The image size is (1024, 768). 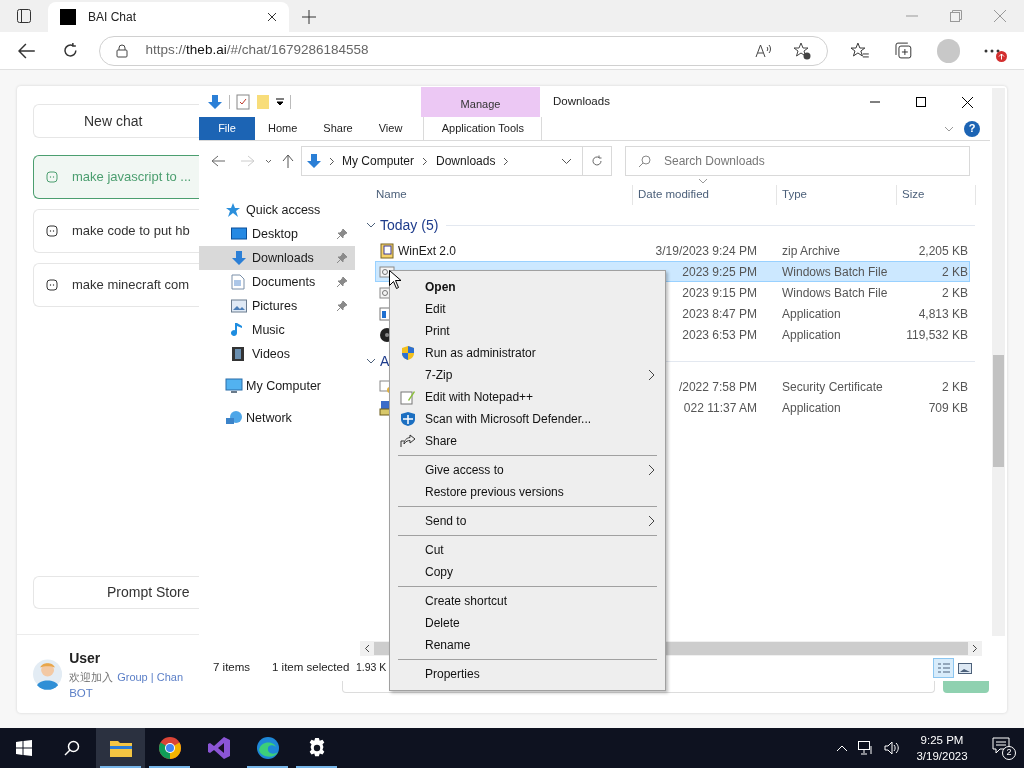 What do you see at coordinates (947, 408) in the screenshot?
I see `file-size: 709 KB` at bounding box center [947, 408].